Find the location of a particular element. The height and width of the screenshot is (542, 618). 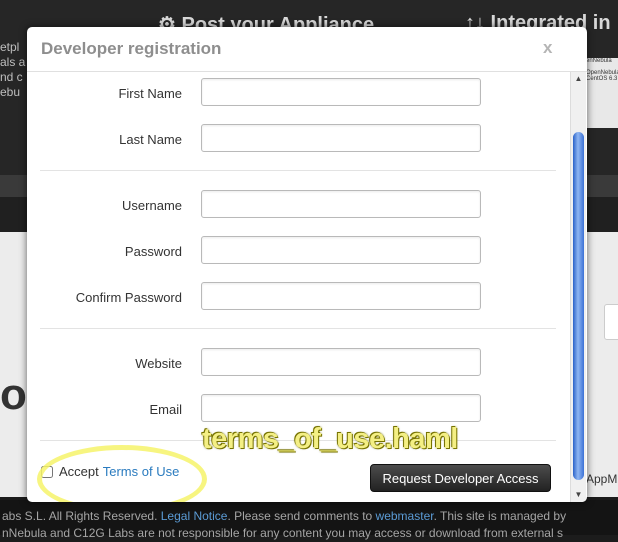

background-appm-text: AppM is located at coordinates (602, 479).